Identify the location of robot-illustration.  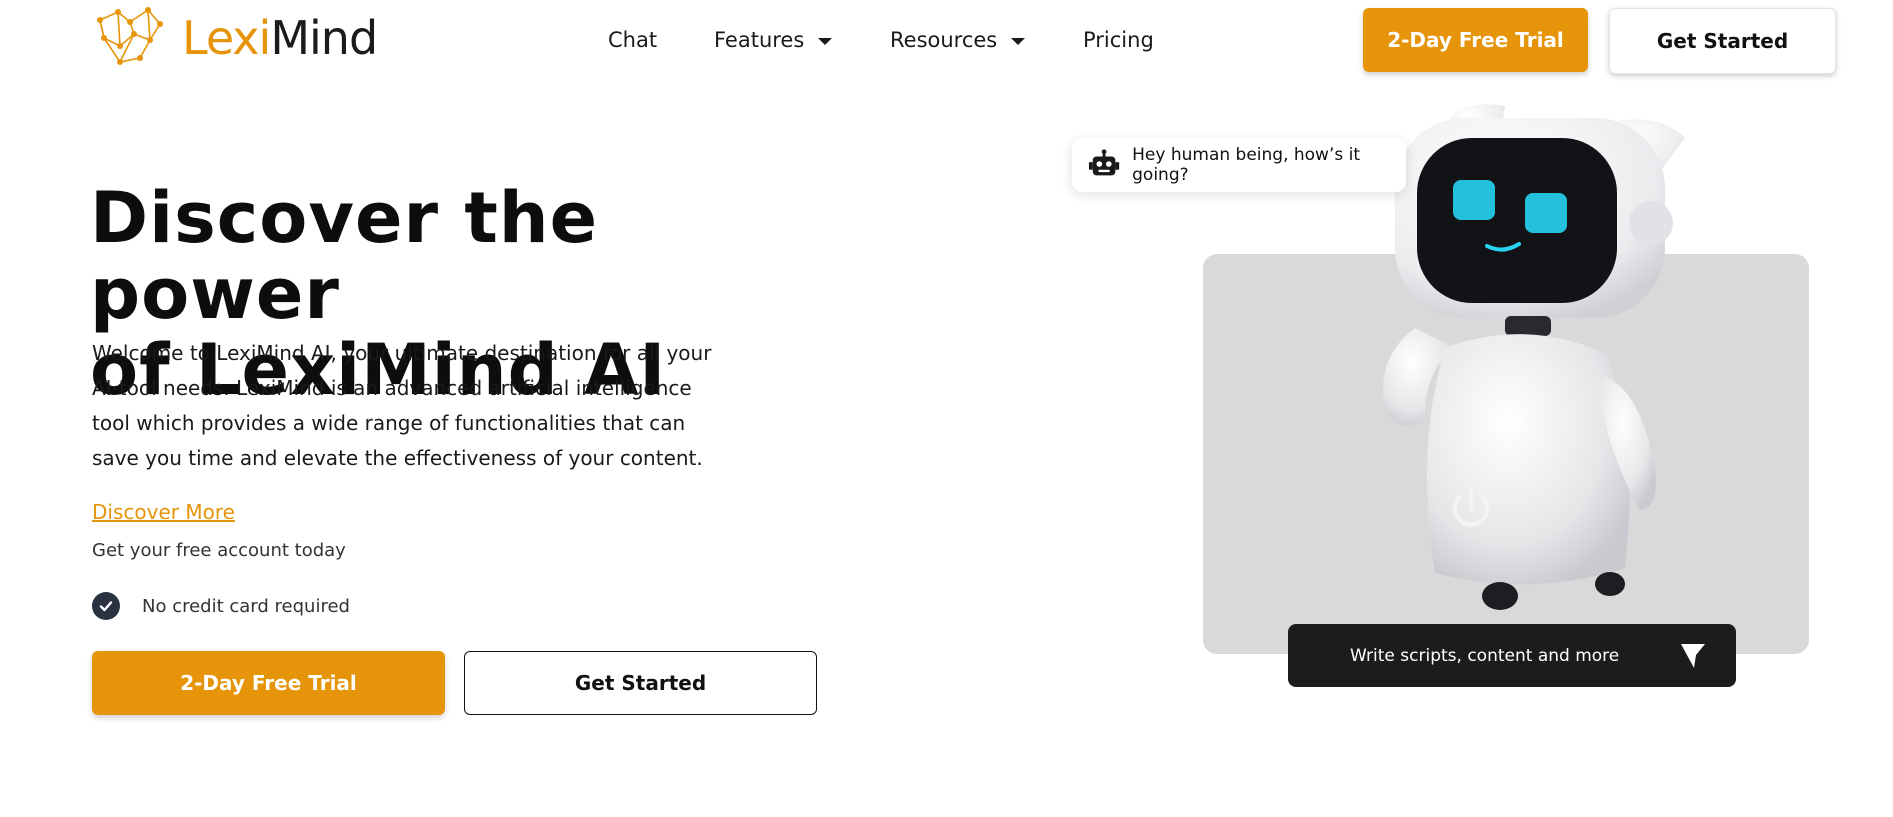
(1534, 357).